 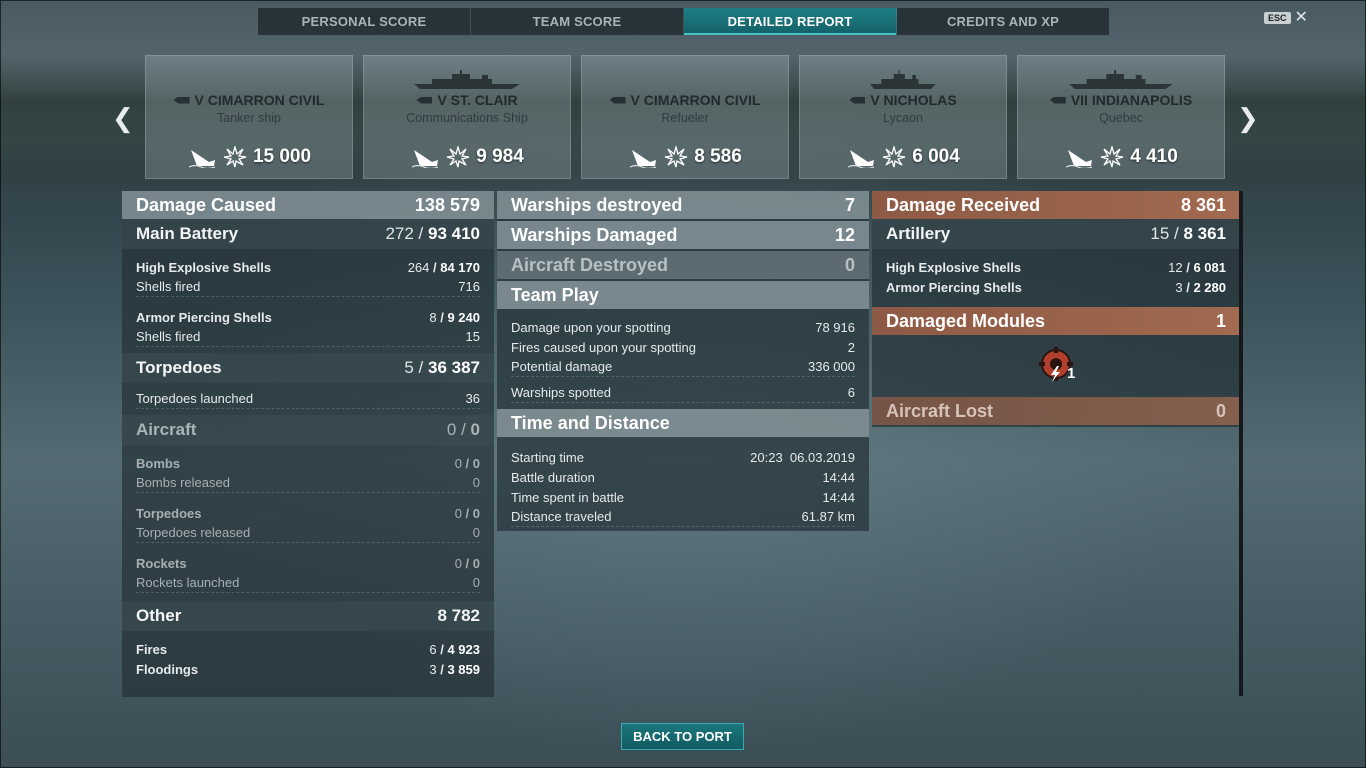 What do you see at coordinates (308, 513) in the screenshot?
I see `air-torpedoes-row: Torpedoes 0 / 0` at bounding box center [308, 513].